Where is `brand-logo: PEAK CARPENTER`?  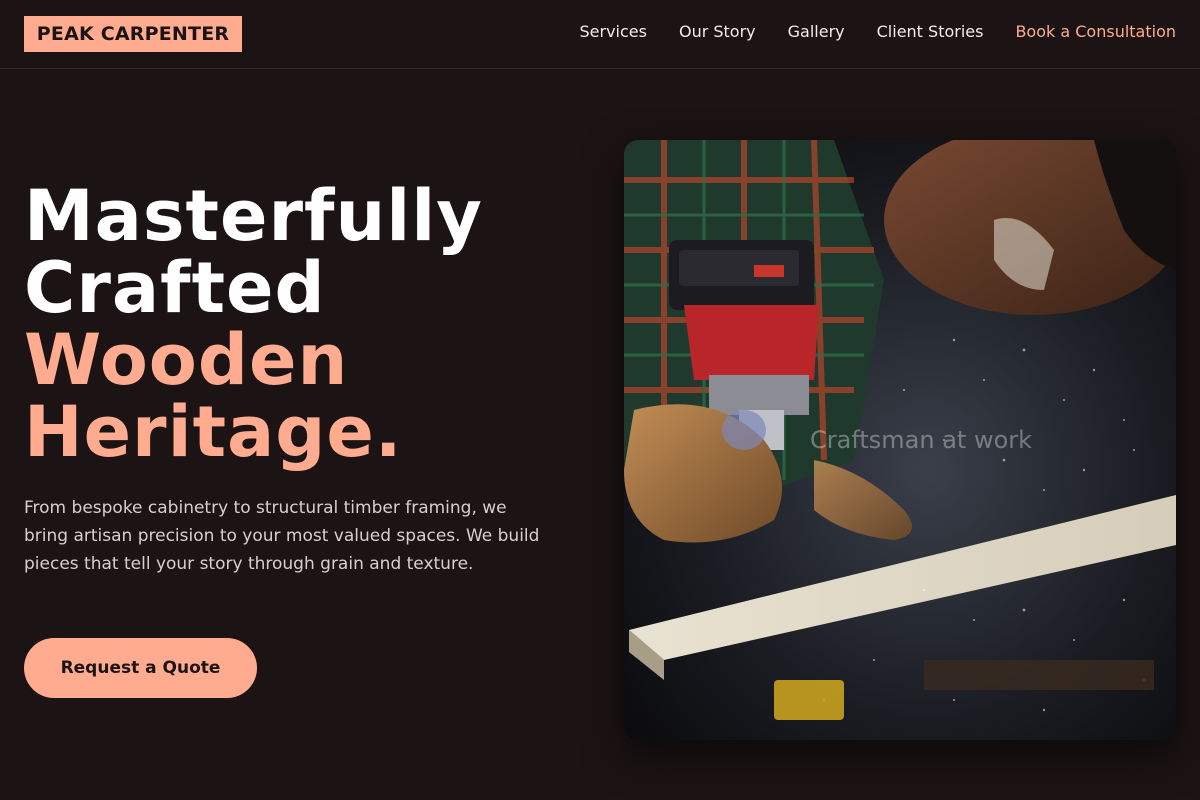 brand-logo: PEAK CARPENTER is located at coordinates (133, 34).